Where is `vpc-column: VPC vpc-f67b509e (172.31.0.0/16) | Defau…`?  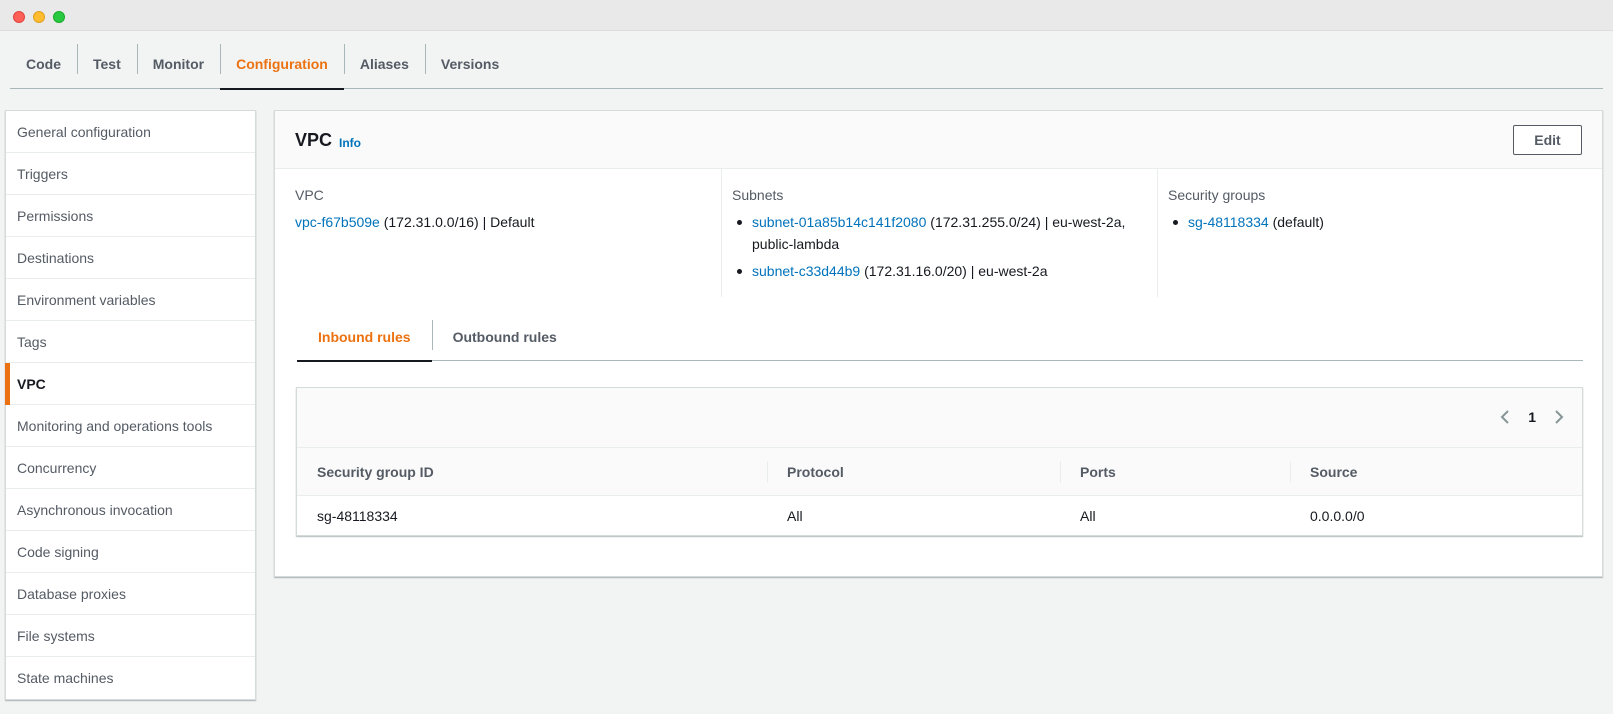 vpc-column: VPC vpc-f67b509e (172.31.0.0/16) | Defau… is located at coordinates (502, 233).